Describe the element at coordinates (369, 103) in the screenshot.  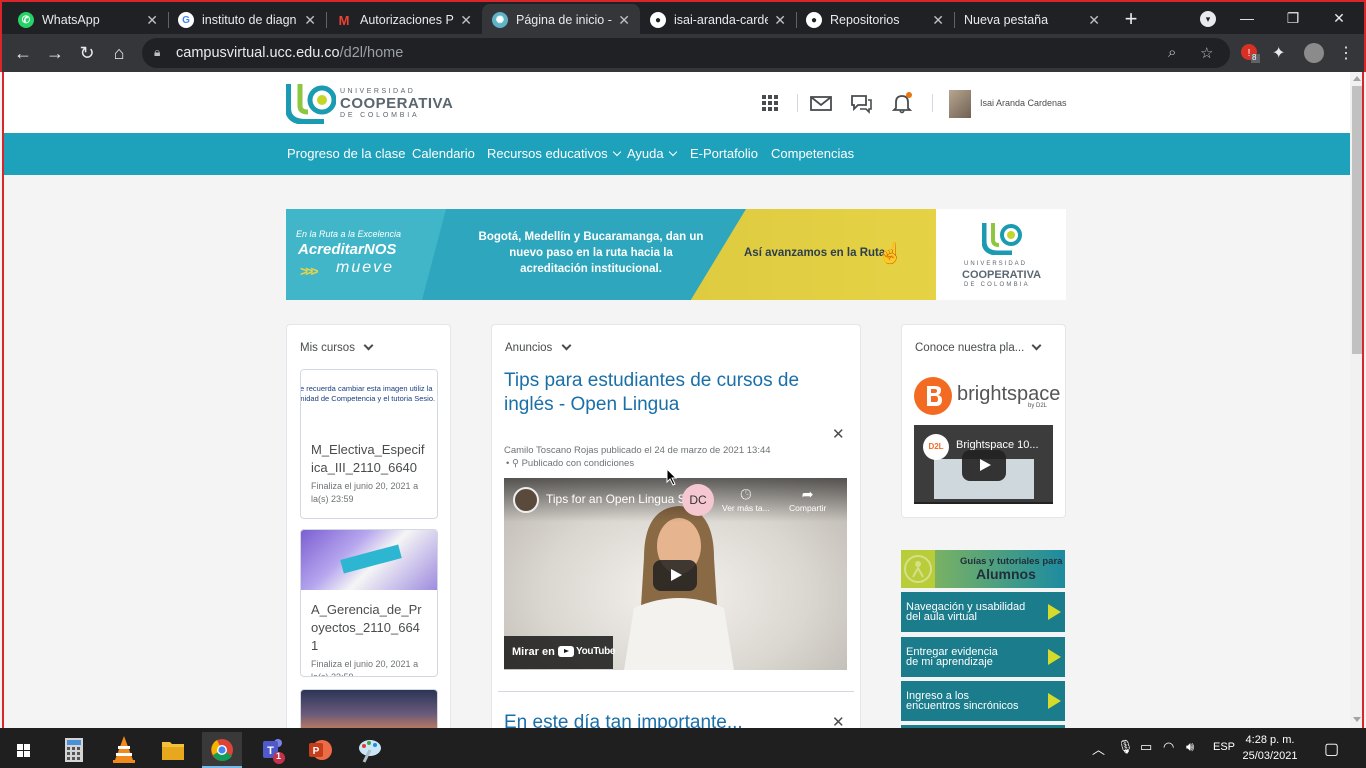
I see `ucc-logo: UNIVERSIDAD COOPERATIVA DE COLOMBIA` at that location.